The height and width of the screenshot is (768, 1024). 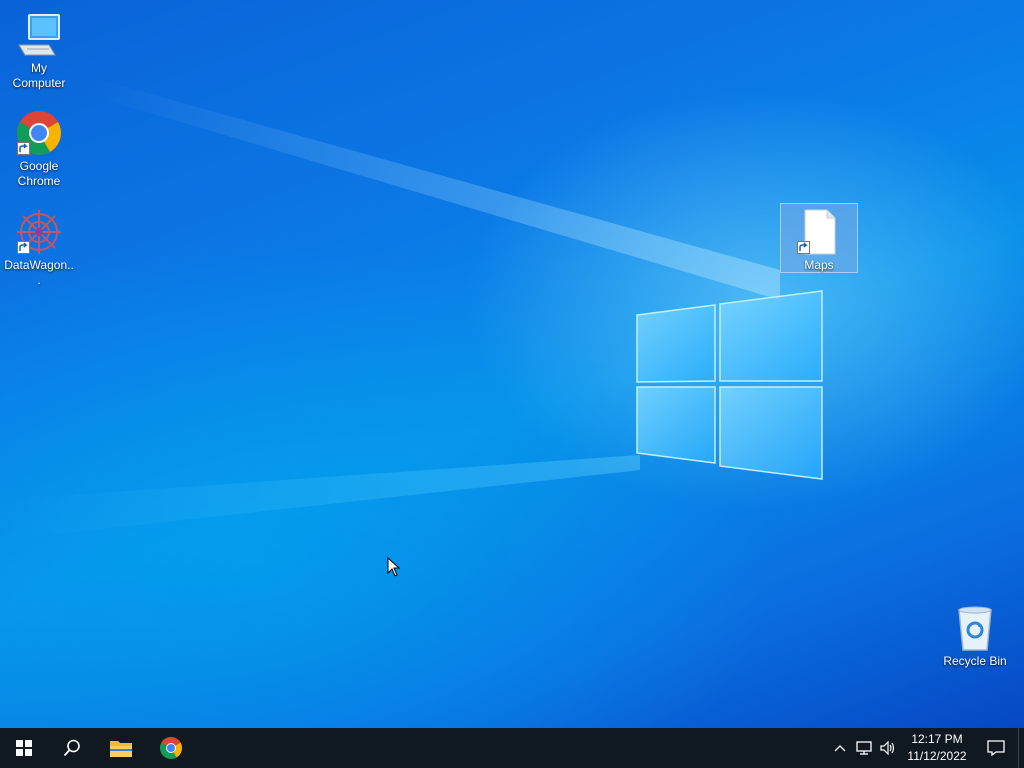 I want to click on network-icon, so click(x=864, y=748).